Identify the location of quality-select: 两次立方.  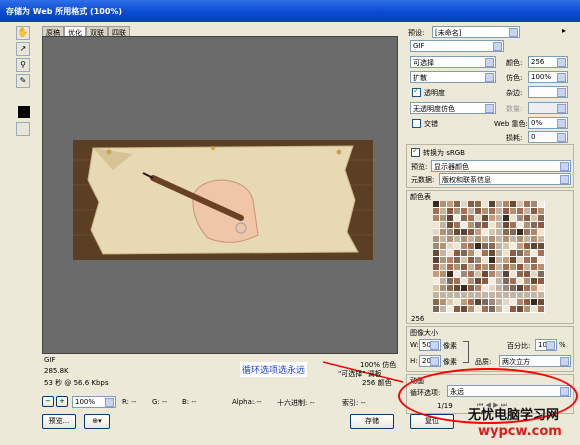
(535, 361).